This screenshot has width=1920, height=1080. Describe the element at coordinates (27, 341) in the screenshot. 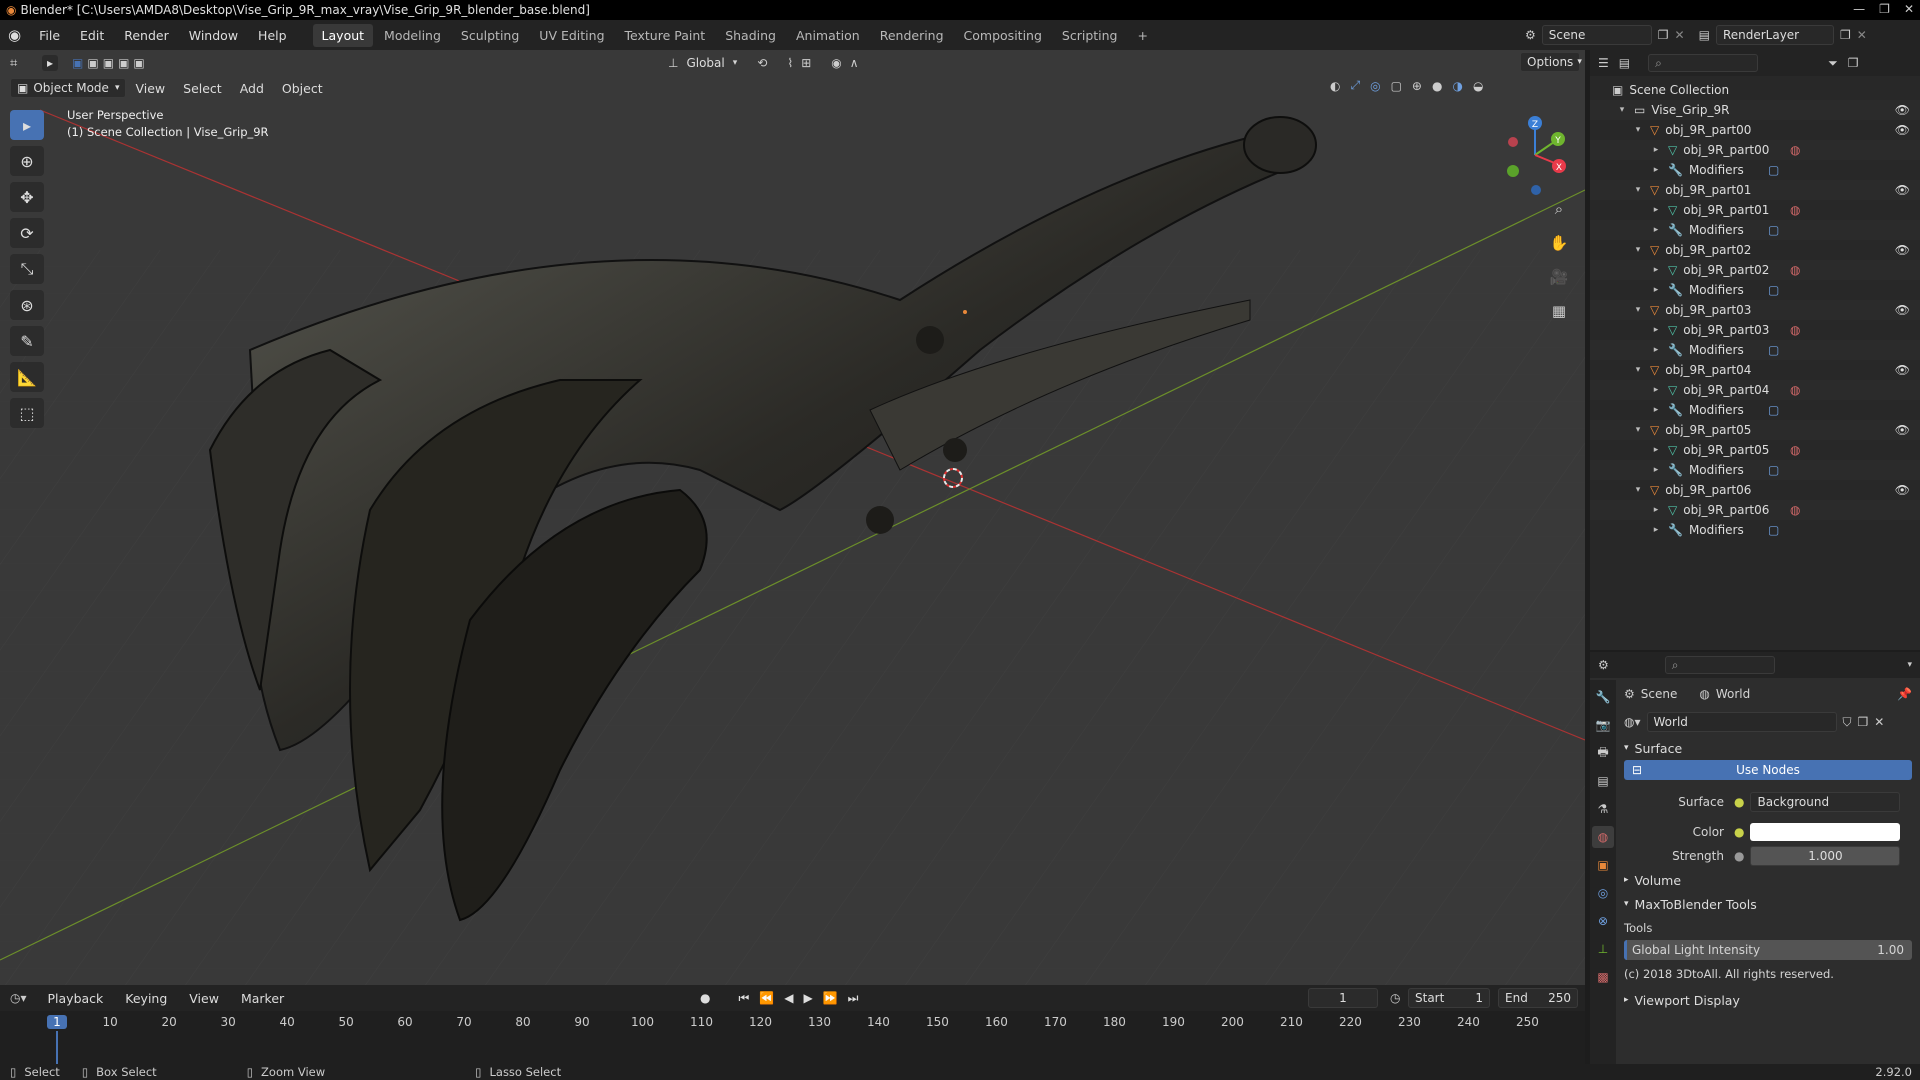

I see `annotate-tool-icon: ✎` at that location.